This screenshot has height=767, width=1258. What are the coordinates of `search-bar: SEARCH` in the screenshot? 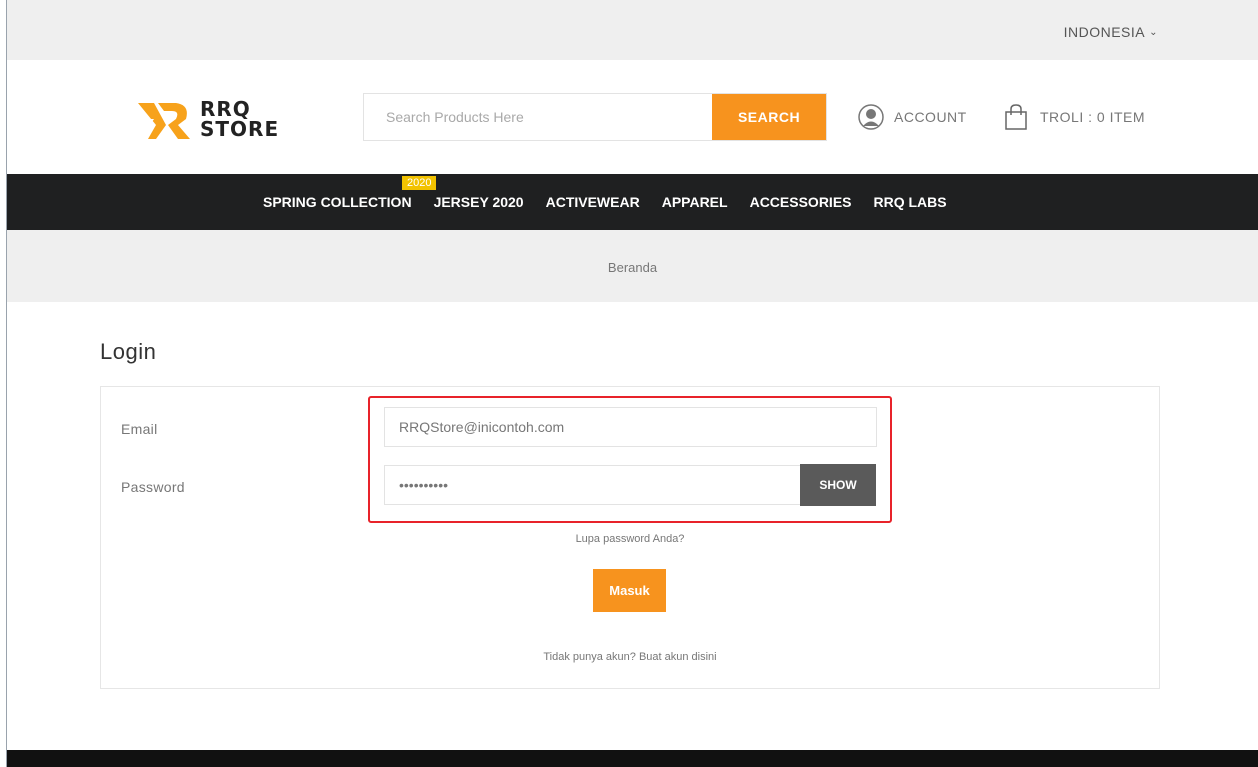 It's located at (595, 117).